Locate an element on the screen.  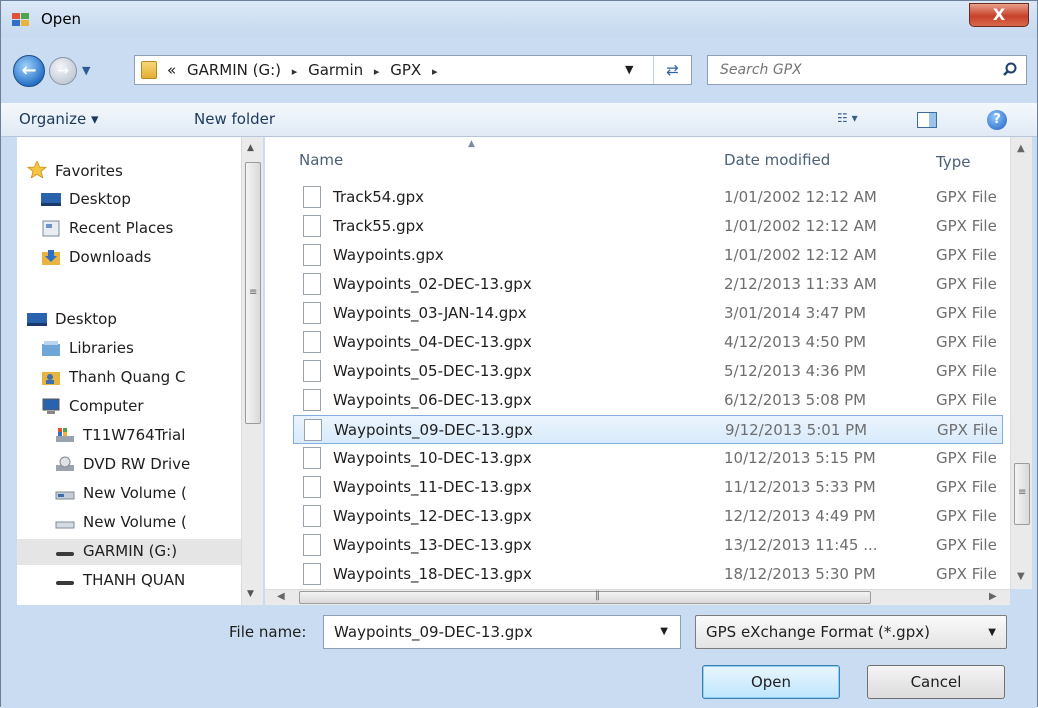
address-bar: « GARMIN (G:) ▸ Garmin ▸ GPX ▸ ▼ ⇄ is located at coordinates (413, 70).